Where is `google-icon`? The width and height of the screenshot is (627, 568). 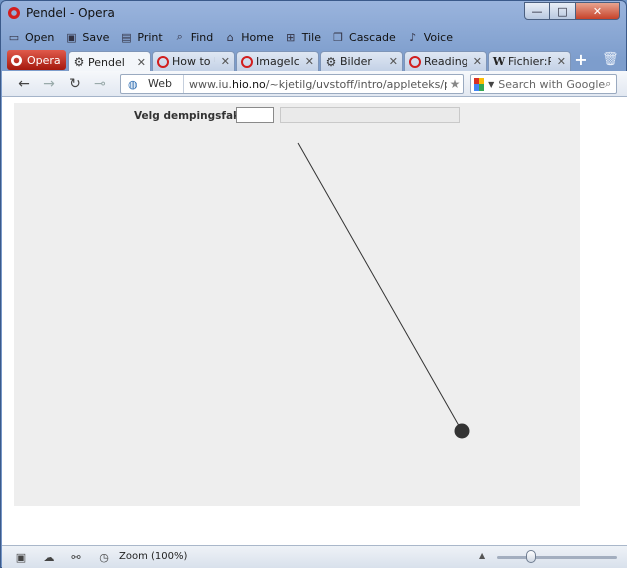
google-icon is located at coordinates (479, 84).